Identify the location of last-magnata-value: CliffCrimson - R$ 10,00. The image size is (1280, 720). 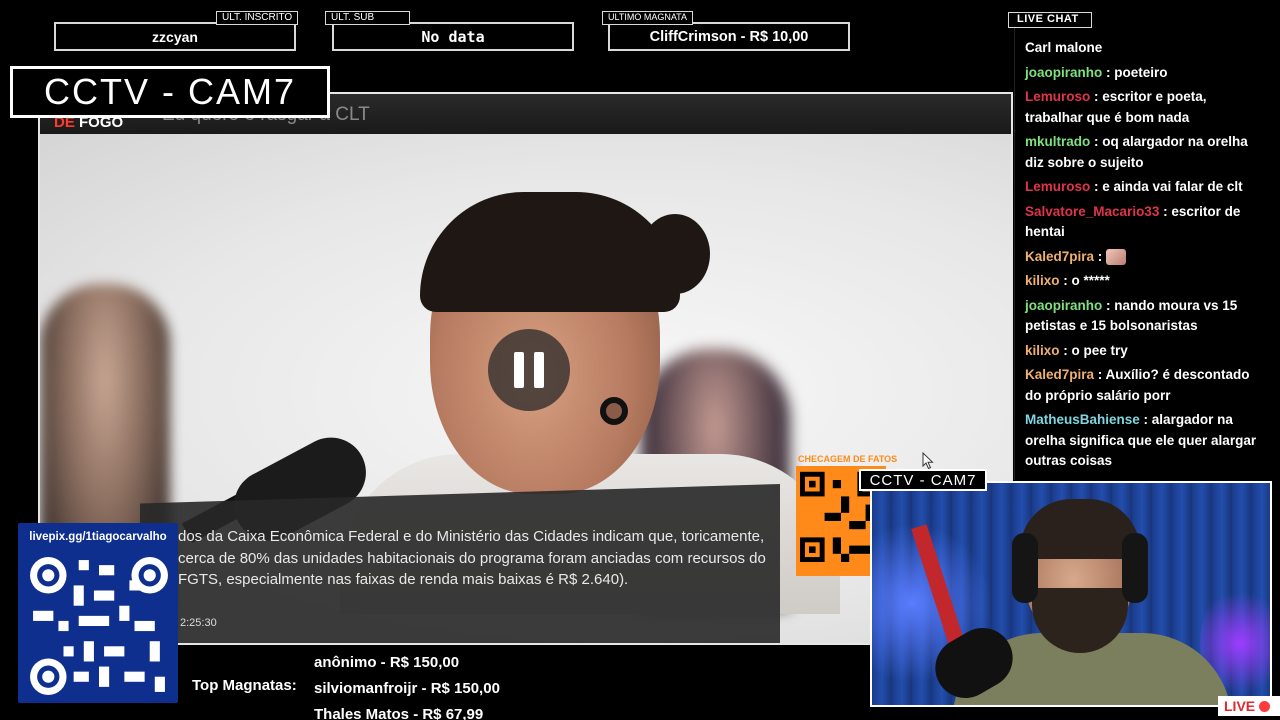
(729, 36).